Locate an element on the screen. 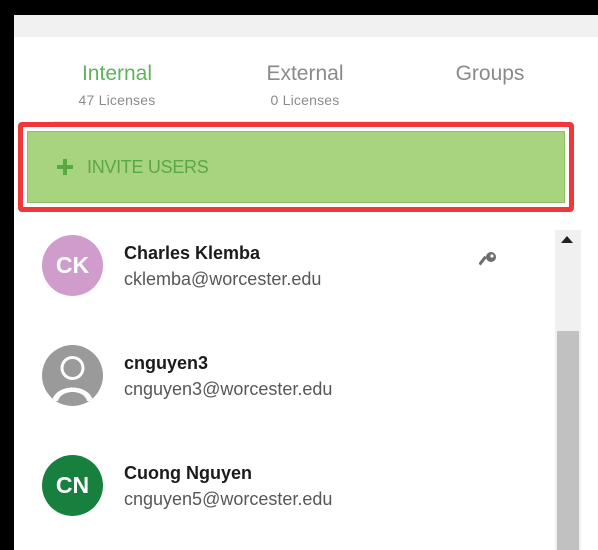 Image resolution: width=598 pixels, height=550 pixels. avatar: CK is located at coordinates (72, 265).